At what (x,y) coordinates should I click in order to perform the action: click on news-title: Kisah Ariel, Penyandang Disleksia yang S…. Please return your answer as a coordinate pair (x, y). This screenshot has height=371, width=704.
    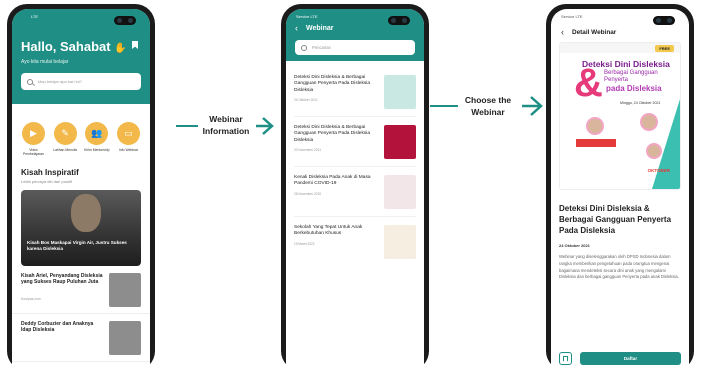
    Looking at the image, I should click on (62, 279).